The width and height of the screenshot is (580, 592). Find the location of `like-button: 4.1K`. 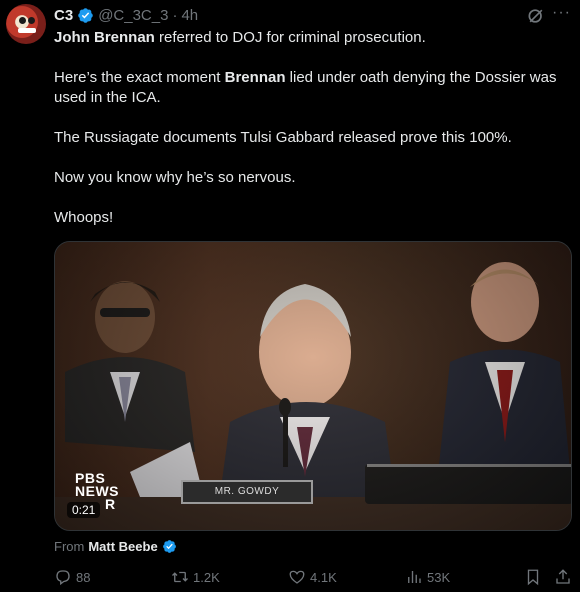

like-button: 4.1K is located at coordinates (312, 577).